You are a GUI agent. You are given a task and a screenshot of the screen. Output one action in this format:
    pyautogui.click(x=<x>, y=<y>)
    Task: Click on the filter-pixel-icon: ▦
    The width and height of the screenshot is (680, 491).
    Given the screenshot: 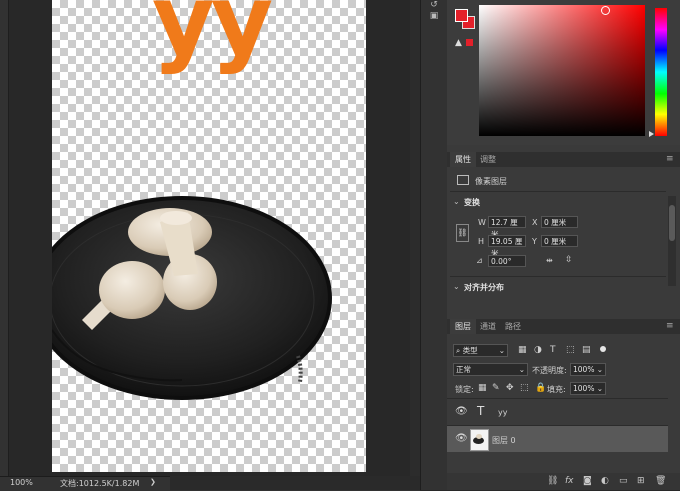 What is the action you would take?
    pyautogui.click(x=522, y=350)
    